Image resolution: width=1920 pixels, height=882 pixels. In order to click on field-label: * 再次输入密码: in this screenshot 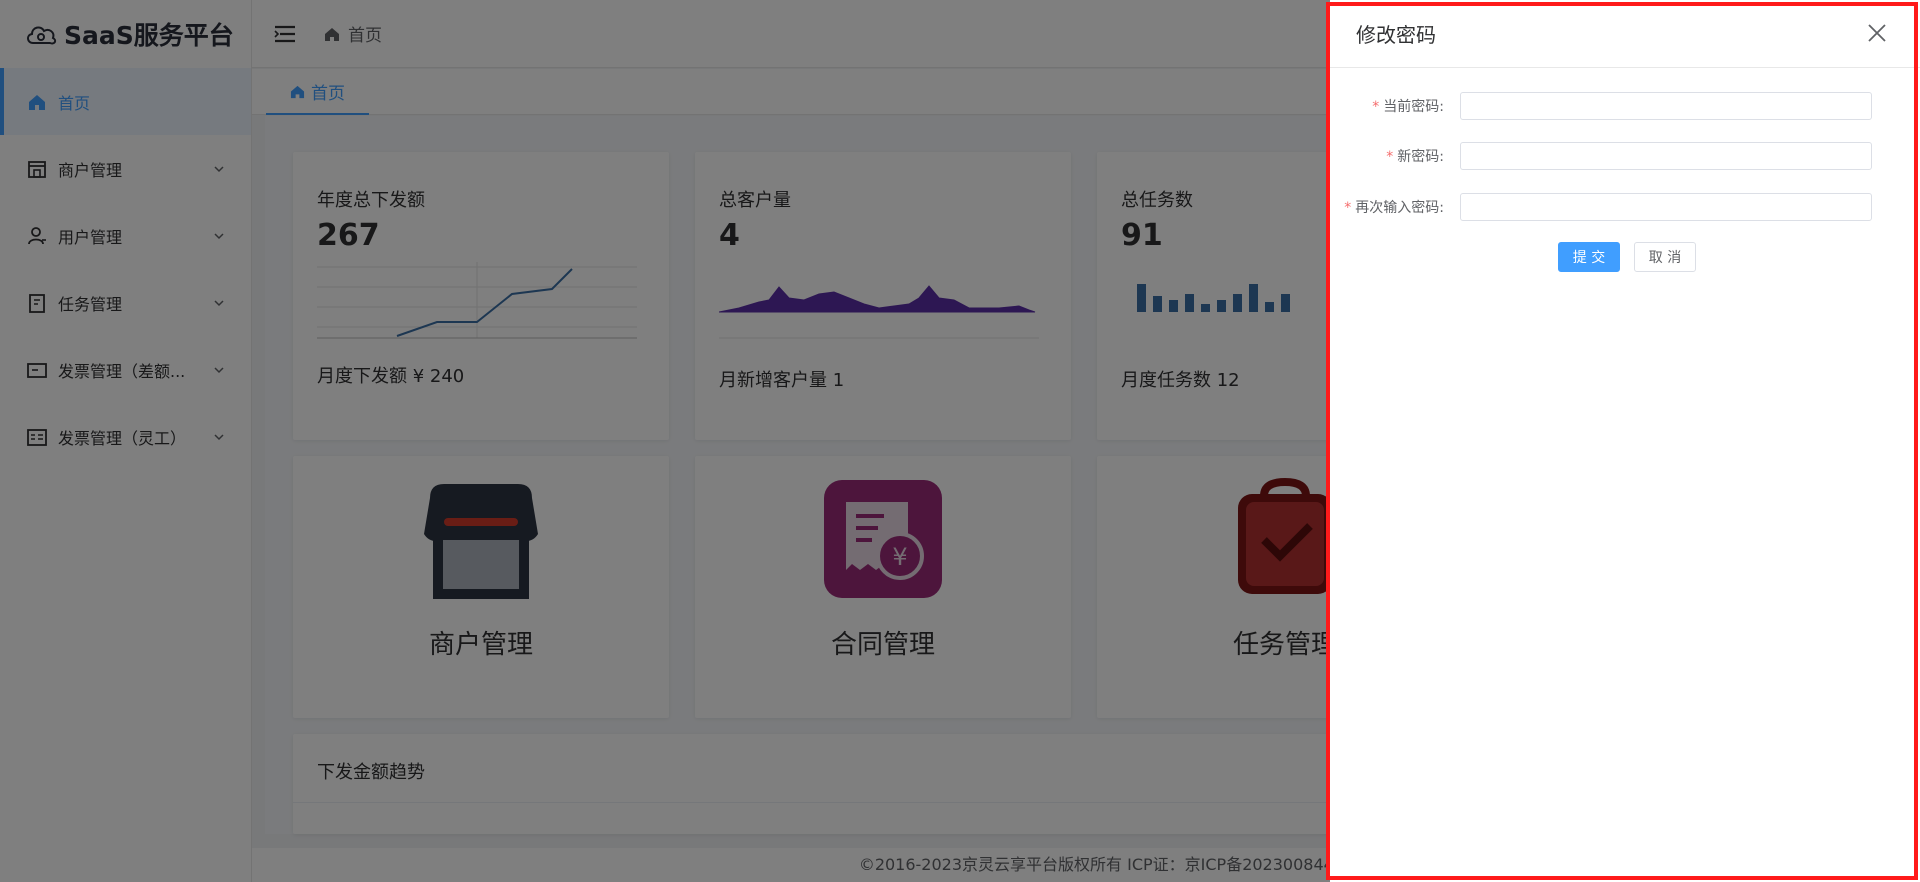, I will do `click(1395, 207)`.